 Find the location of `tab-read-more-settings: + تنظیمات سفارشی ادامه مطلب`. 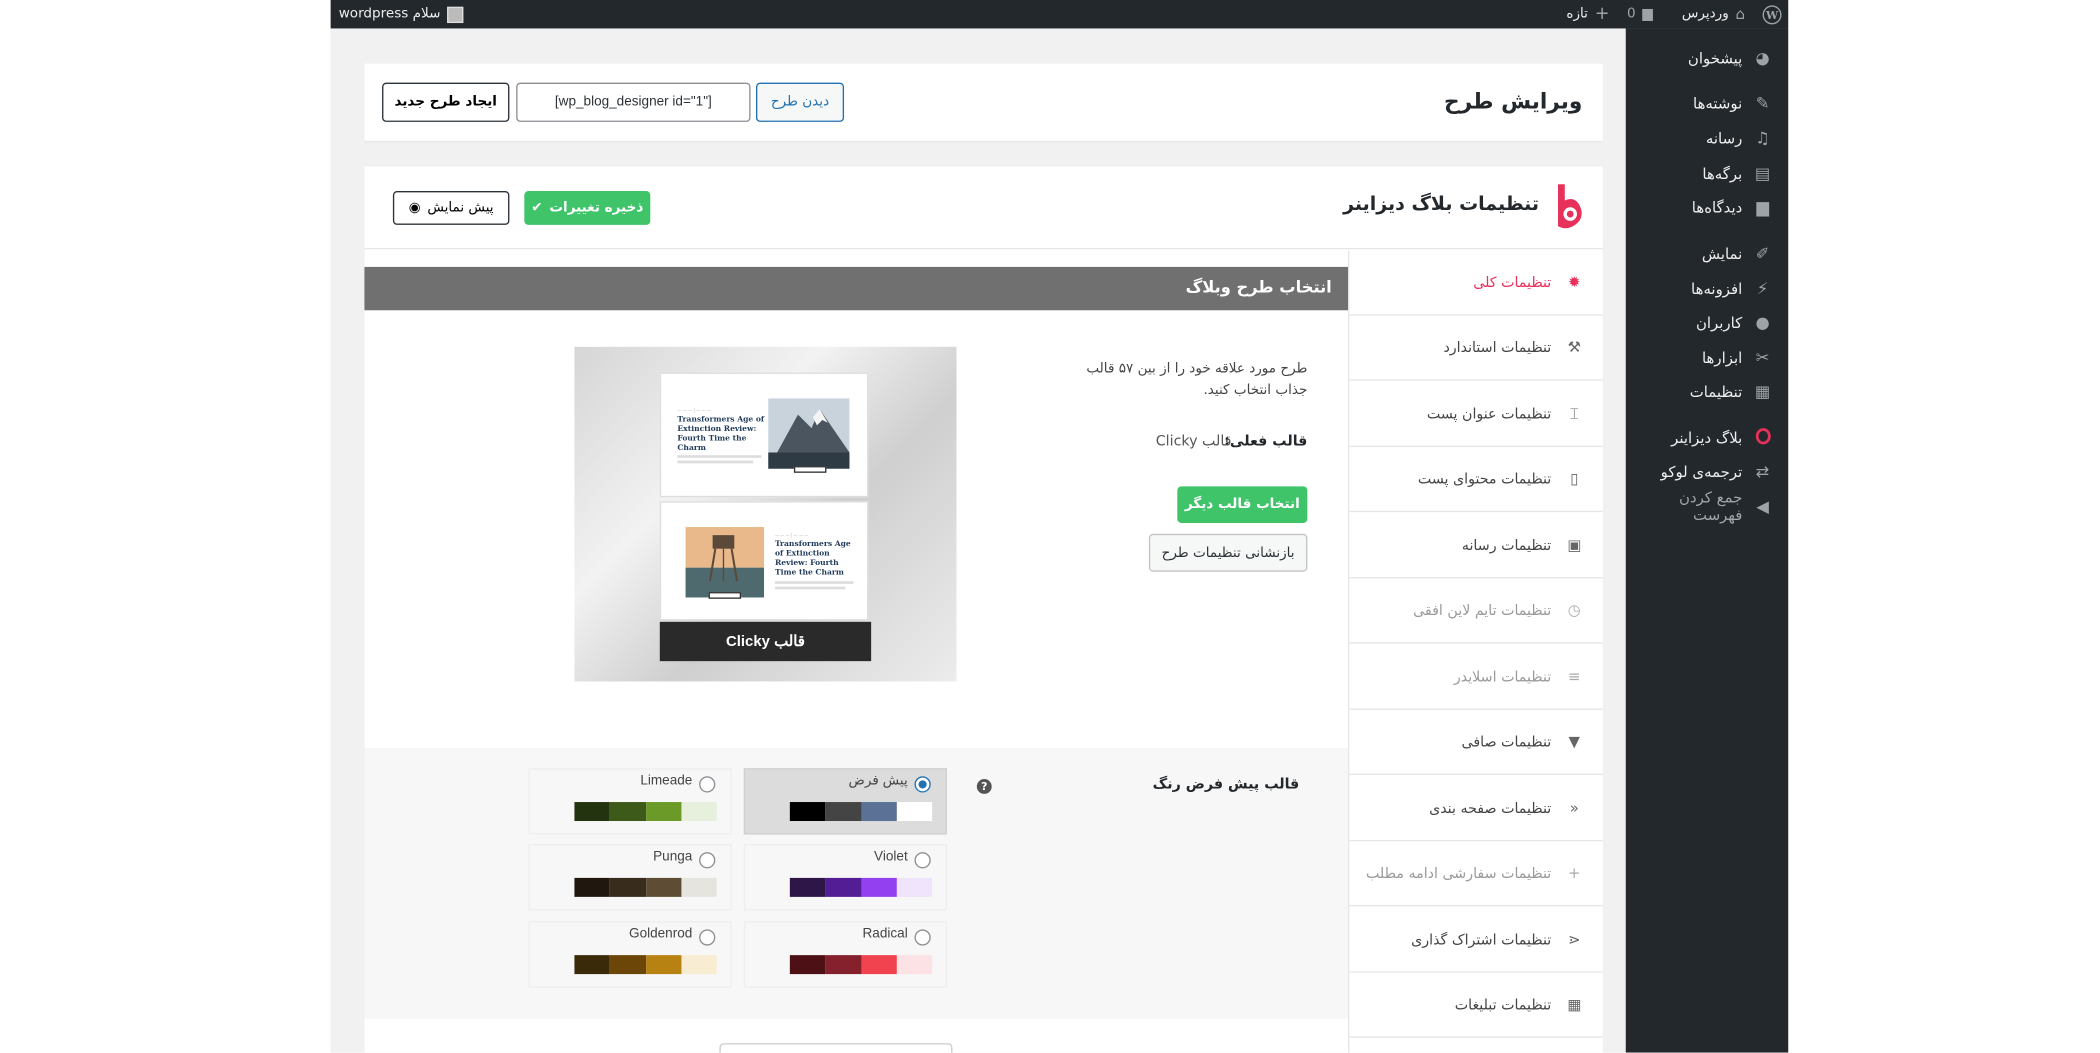

tab-read-more-settings: + تنظیمات سفارشی ادامه مطلب is located at coordinates (1476, 874).